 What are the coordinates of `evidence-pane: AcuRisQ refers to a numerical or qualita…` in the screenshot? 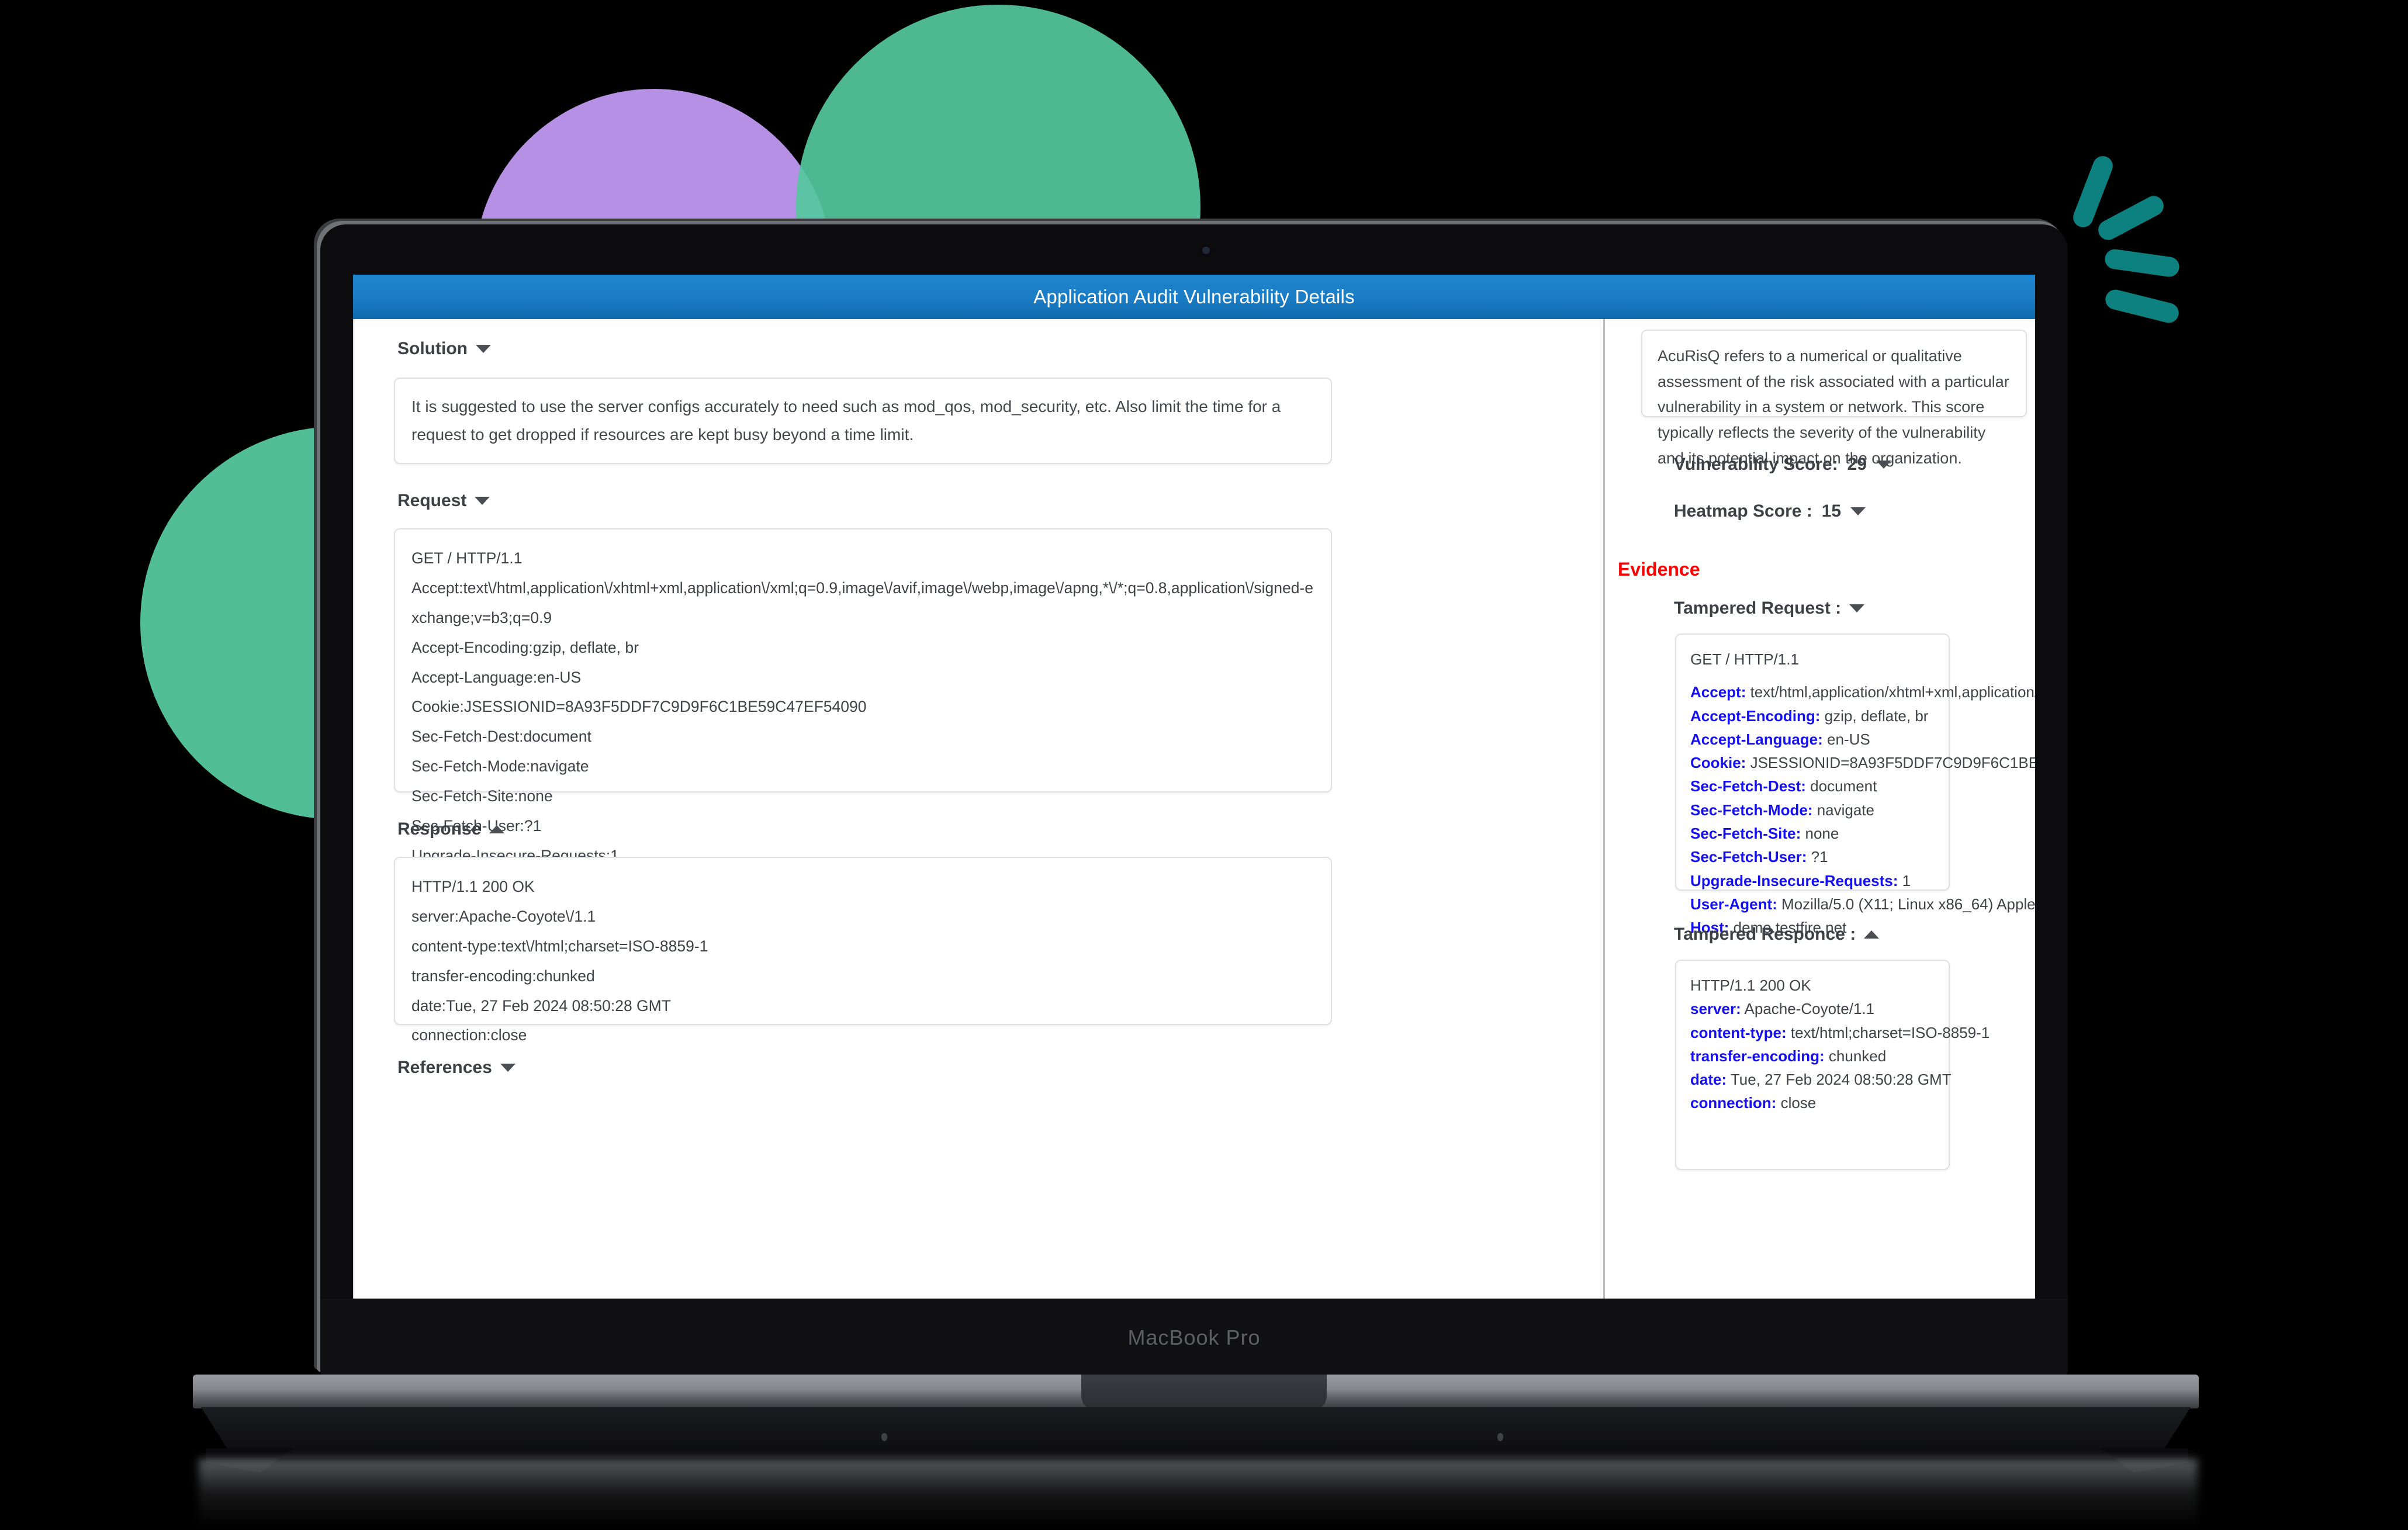 It's located at (1820, 834).